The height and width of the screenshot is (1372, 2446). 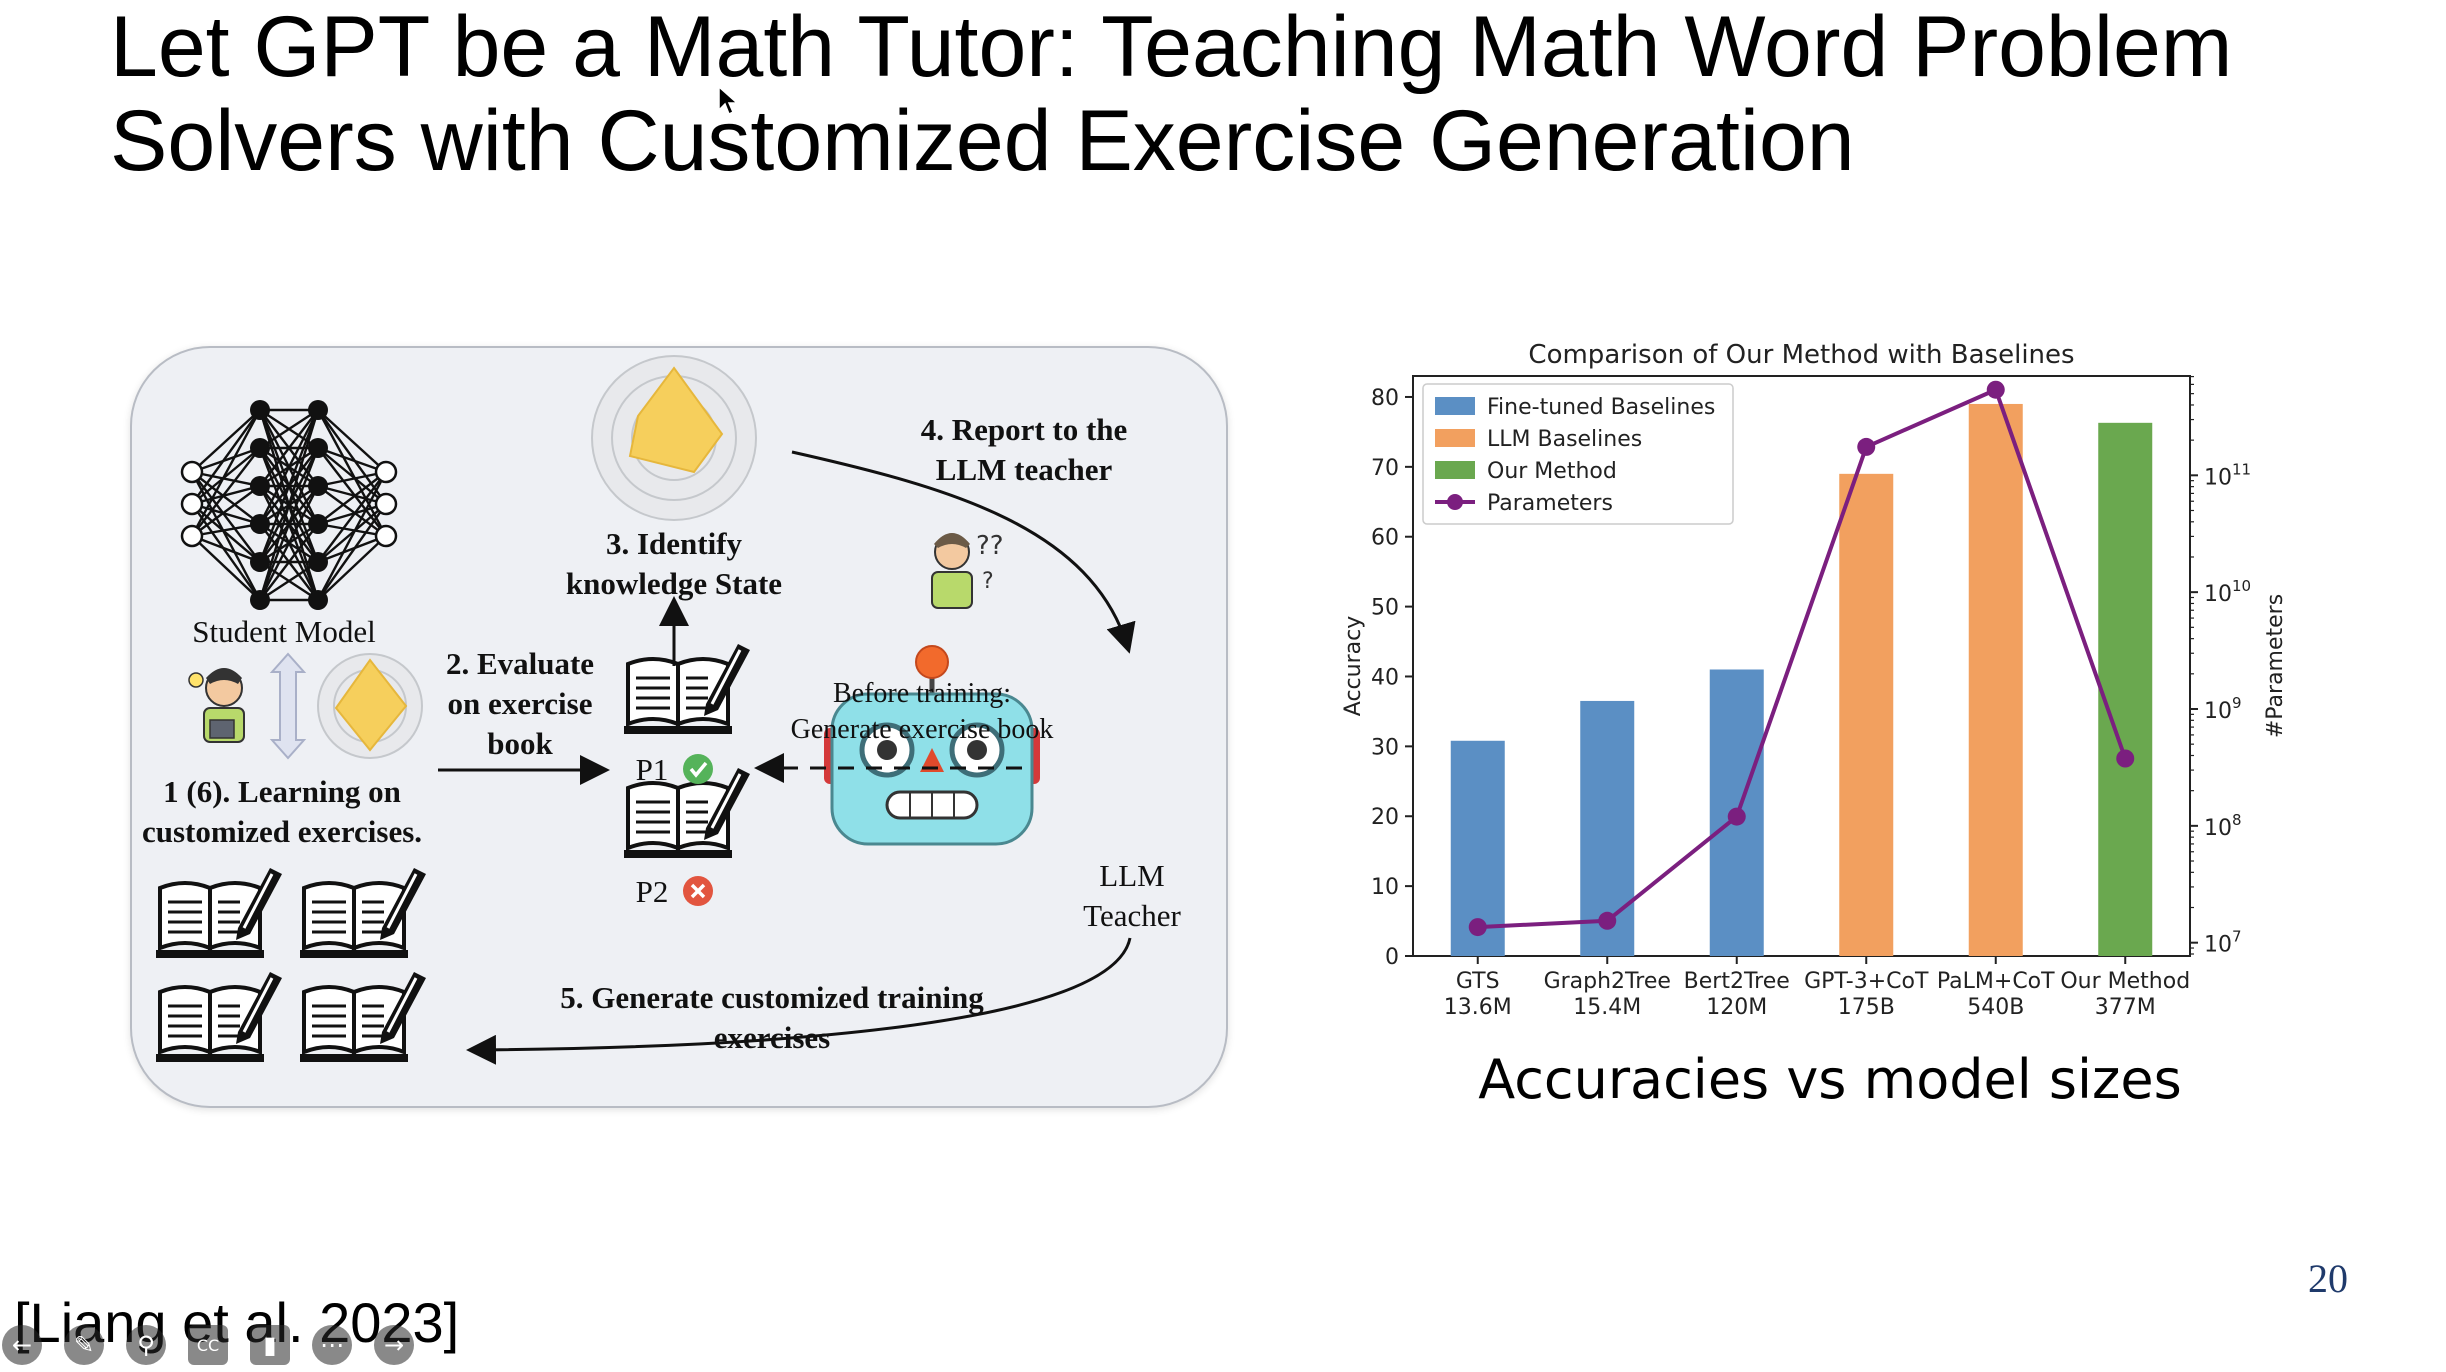 I want to click on back-arrow-icon: ←, so click(x=22, y=1345).